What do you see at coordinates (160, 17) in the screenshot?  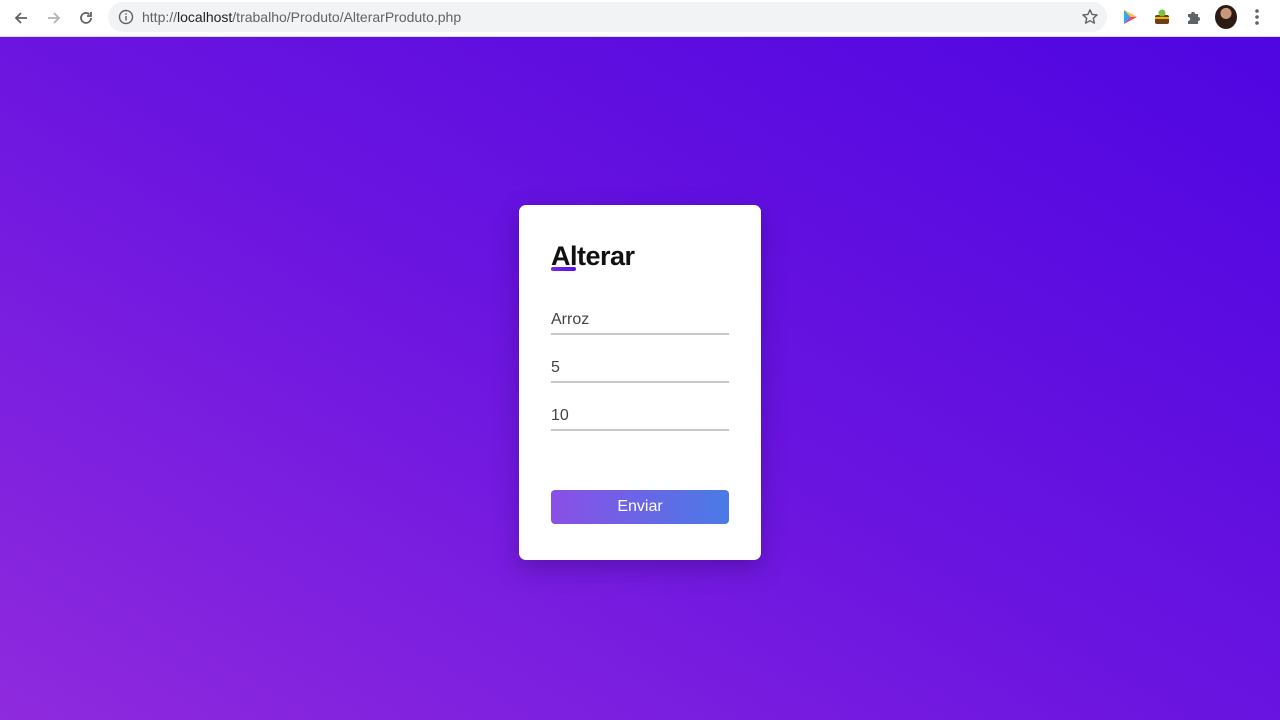 I see `url-scheme: http://` at bounding box center [160, 17].